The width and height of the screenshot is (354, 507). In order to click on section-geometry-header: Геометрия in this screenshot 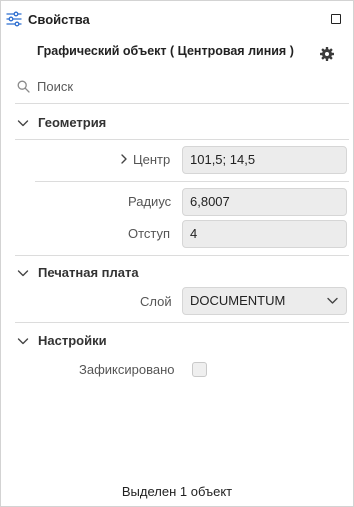, I will do `click(177, 123)`.